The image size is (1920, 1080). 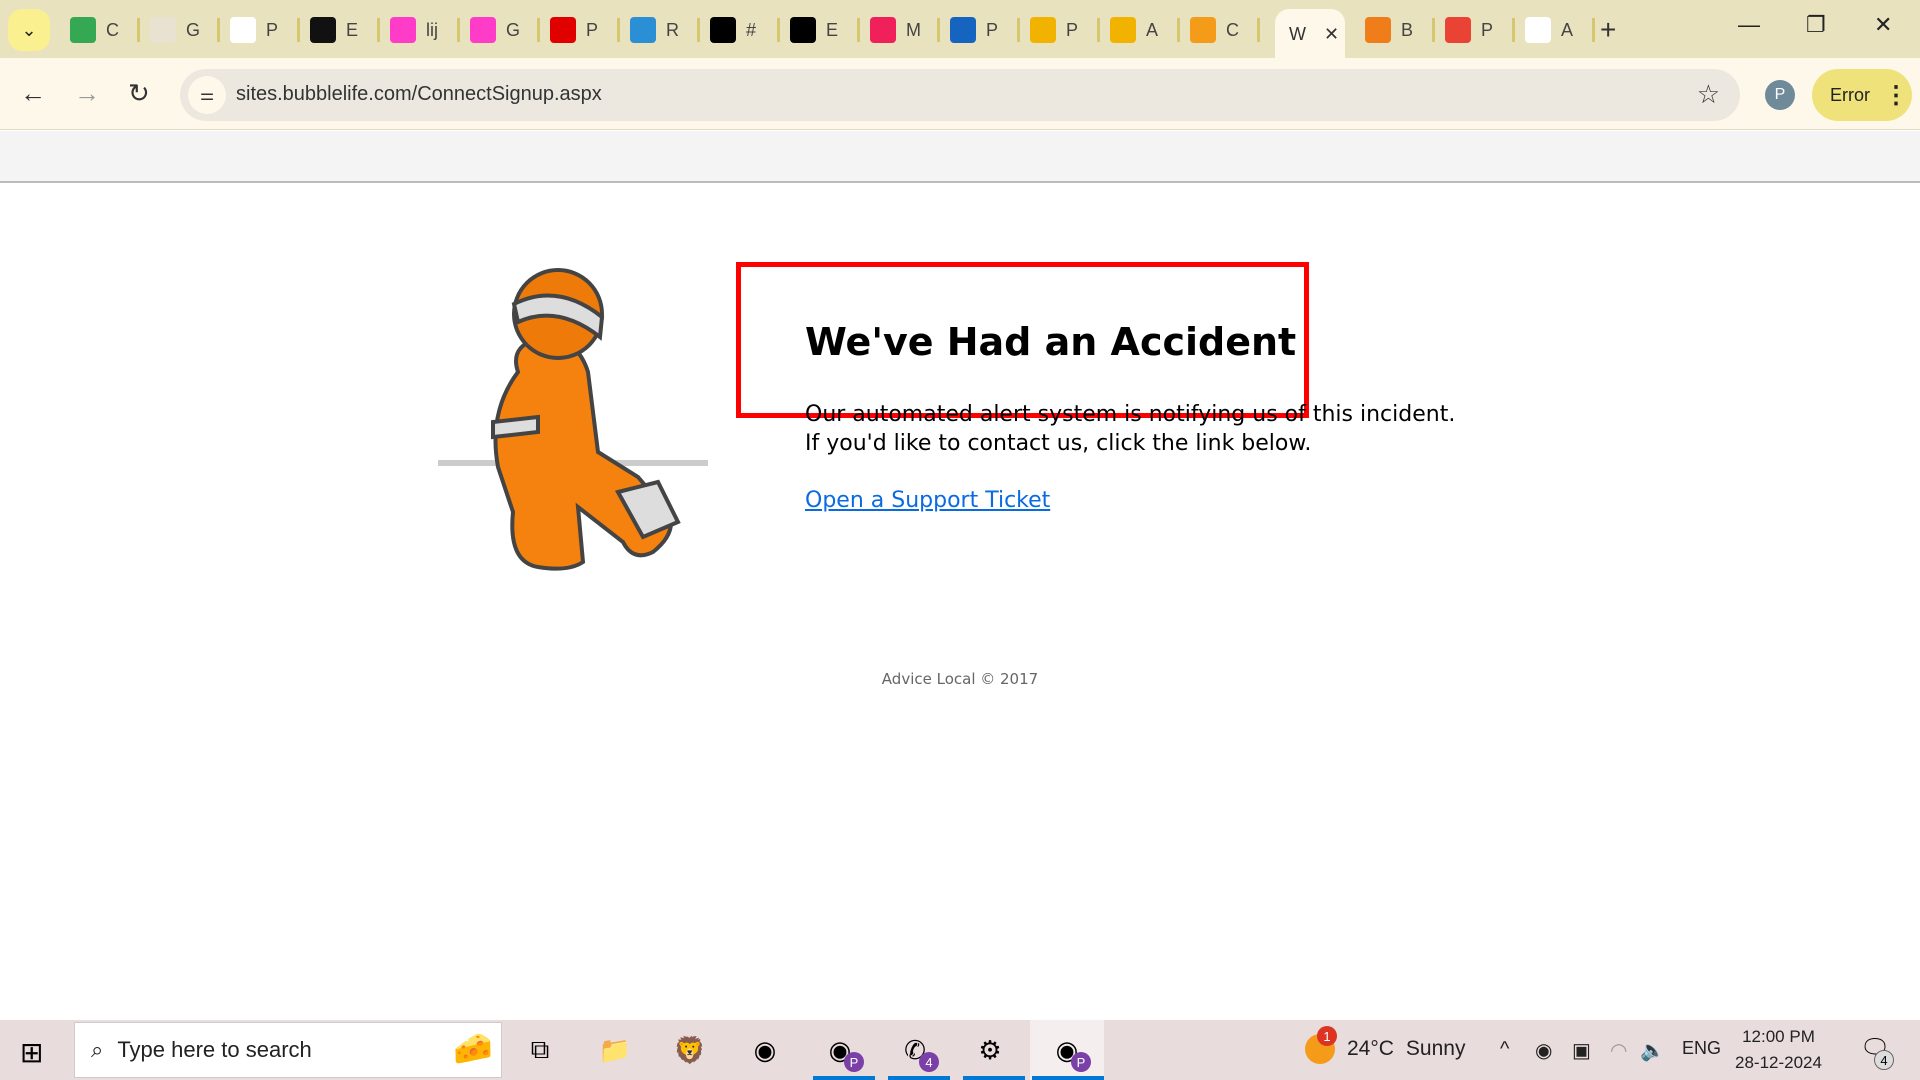 What do you see at coordinates (31, 1052) in the screenshot?
I see `windows-start-icon: ⊞` at bounding box center [31, 1052].